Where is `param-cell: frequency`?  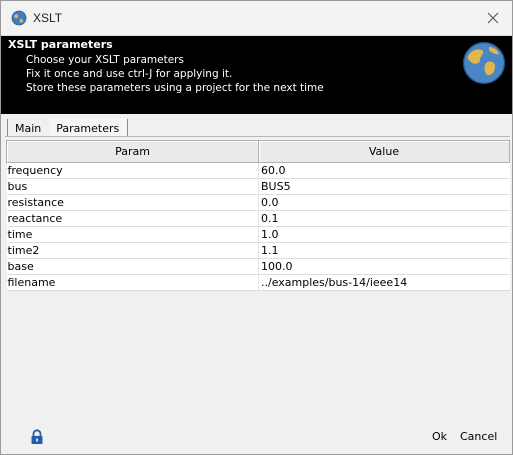 param-cell: frequency is located at coordinates (132, 170).